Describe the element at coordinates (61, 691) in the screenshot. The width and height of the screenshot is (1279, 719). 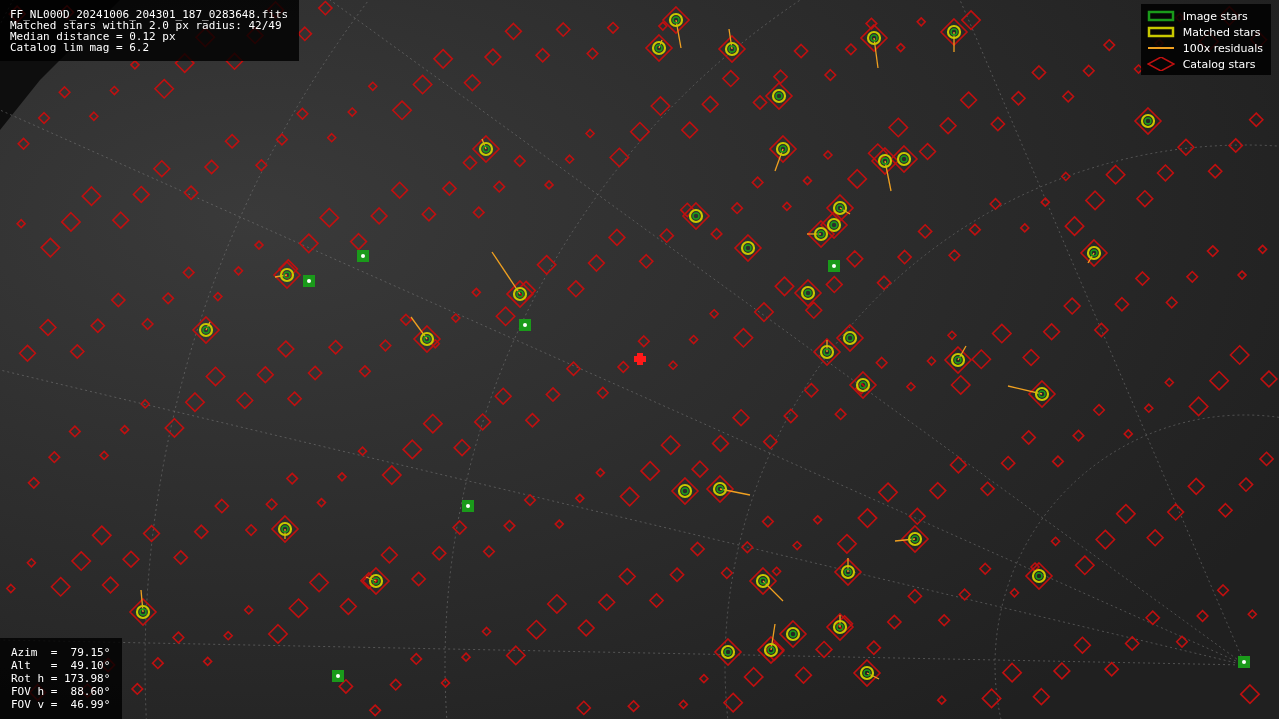
I see `pointing-line: FOV h = 88.60°` at that location.